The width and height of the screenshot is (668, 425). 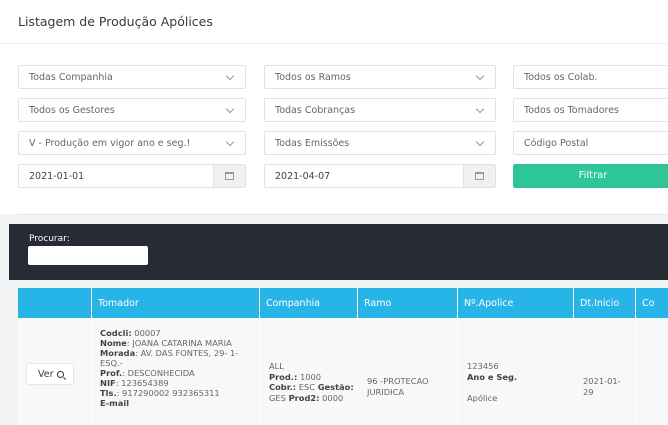 I want to click on apolice-tipo: Apólice, so click(x=482, y=397).